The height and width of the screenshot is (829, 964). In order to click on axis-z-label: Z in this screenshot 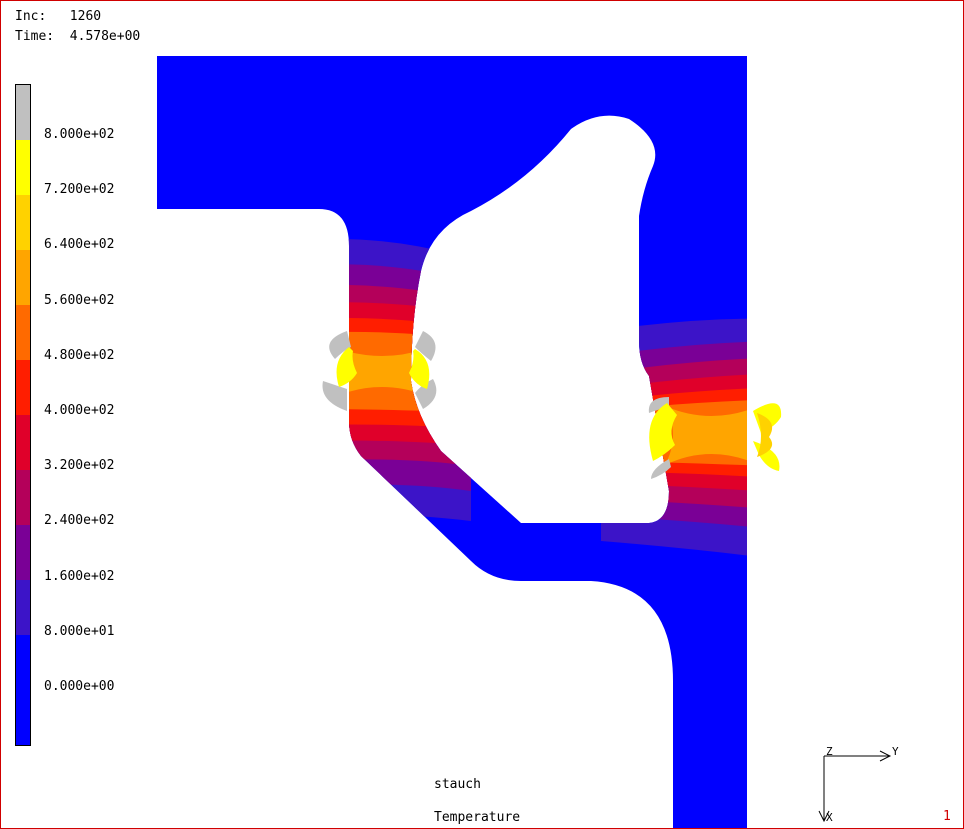, I will do `click(829, 751)`.